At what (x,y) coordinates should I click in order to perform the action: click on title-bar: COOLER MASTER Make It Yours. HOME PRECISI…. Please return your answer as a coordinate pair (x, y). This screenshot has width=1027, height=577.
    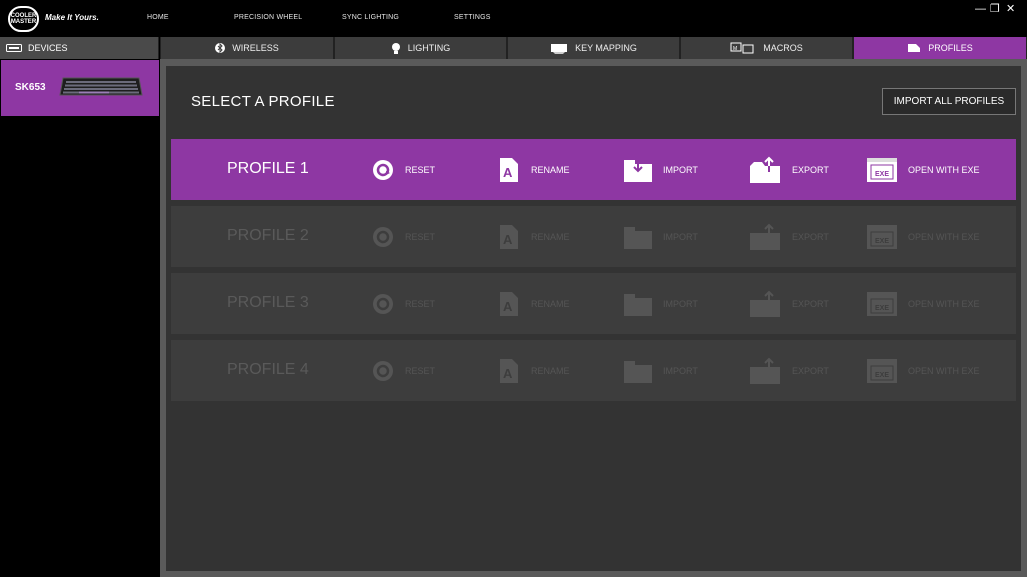
    Looking at the image, I should click on (513, 18).